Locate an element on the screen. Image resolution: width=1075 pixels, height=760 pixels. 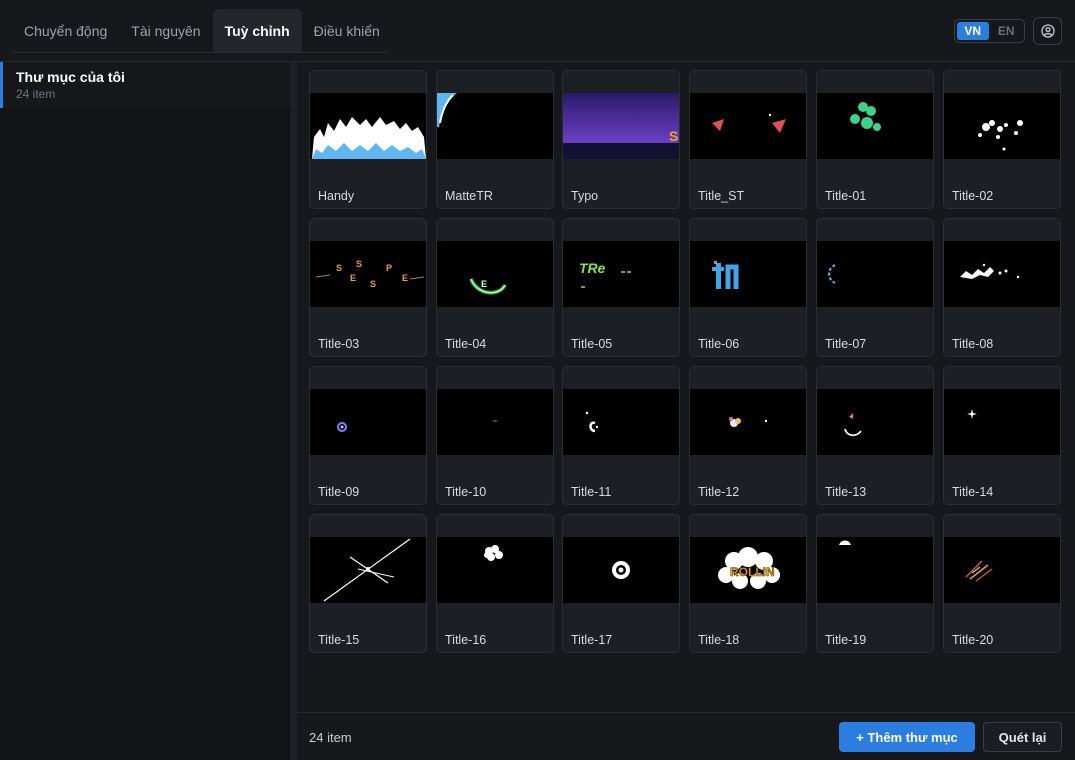
item-name: Title-14 is located at coordinates (973, 492).